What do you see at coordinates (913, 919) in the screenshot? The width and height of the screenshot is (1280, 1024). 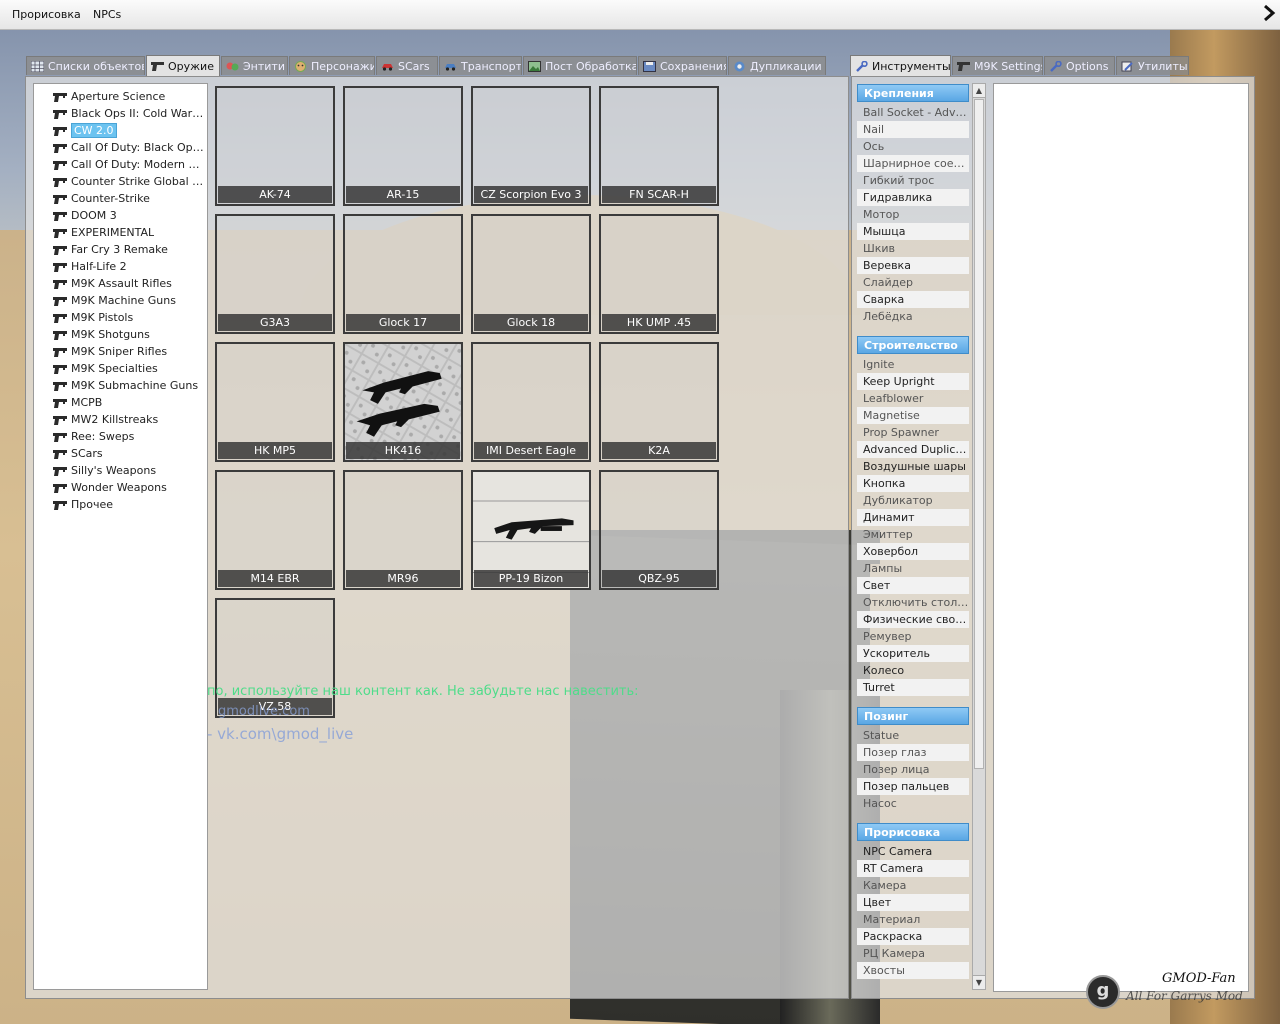 I see `tool-item: Материал` at bounding box center [913, 919].